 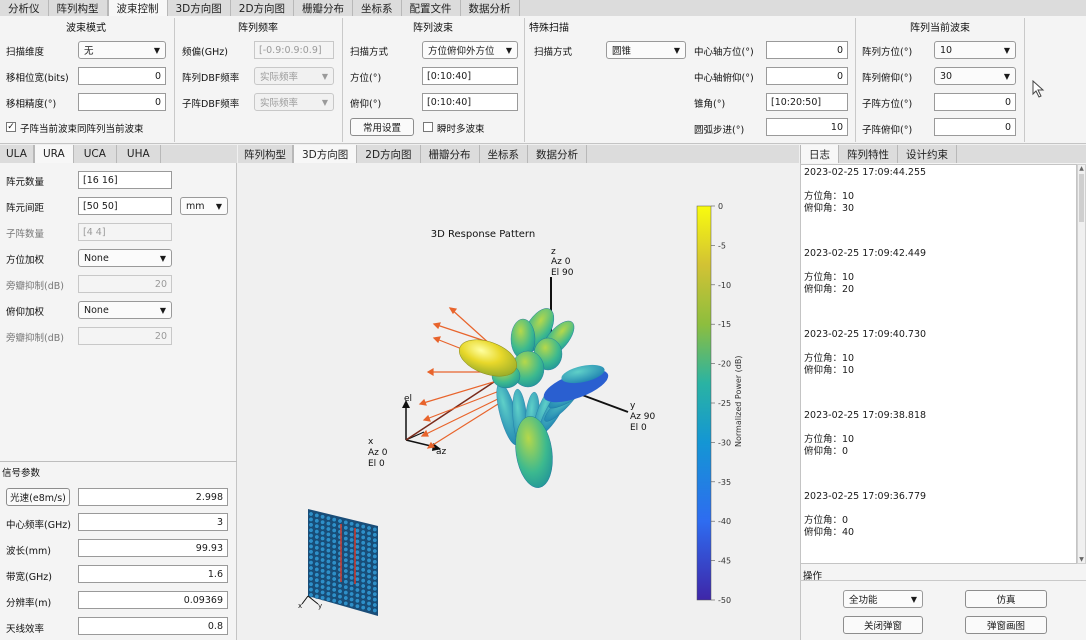 I want to click on tab-design-constraints: 设计约束, so click(x=927, y=154).